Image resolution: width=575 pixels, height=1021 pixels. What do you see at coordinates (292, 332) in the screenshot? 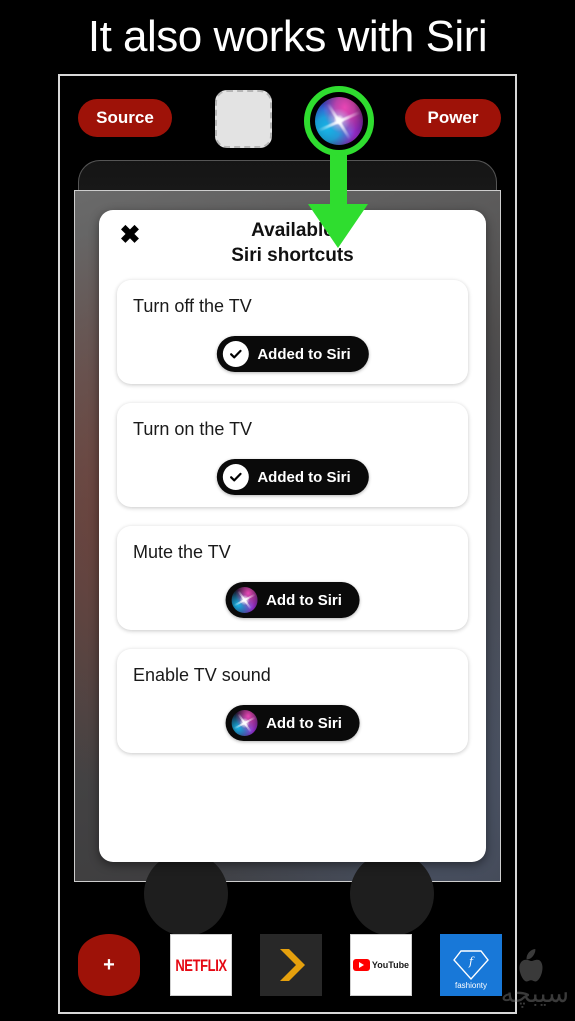
I see `list-item: Turn off the TV Added to Siri` at bounding box center [292, 332].